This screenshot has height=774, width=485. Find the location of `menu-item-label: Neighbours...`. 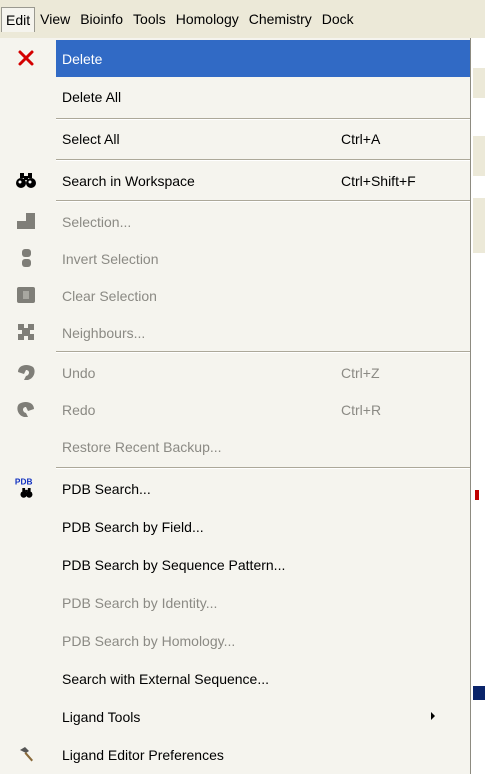

menu-item-label: Neighbours... is located at coordinates (104, 332).